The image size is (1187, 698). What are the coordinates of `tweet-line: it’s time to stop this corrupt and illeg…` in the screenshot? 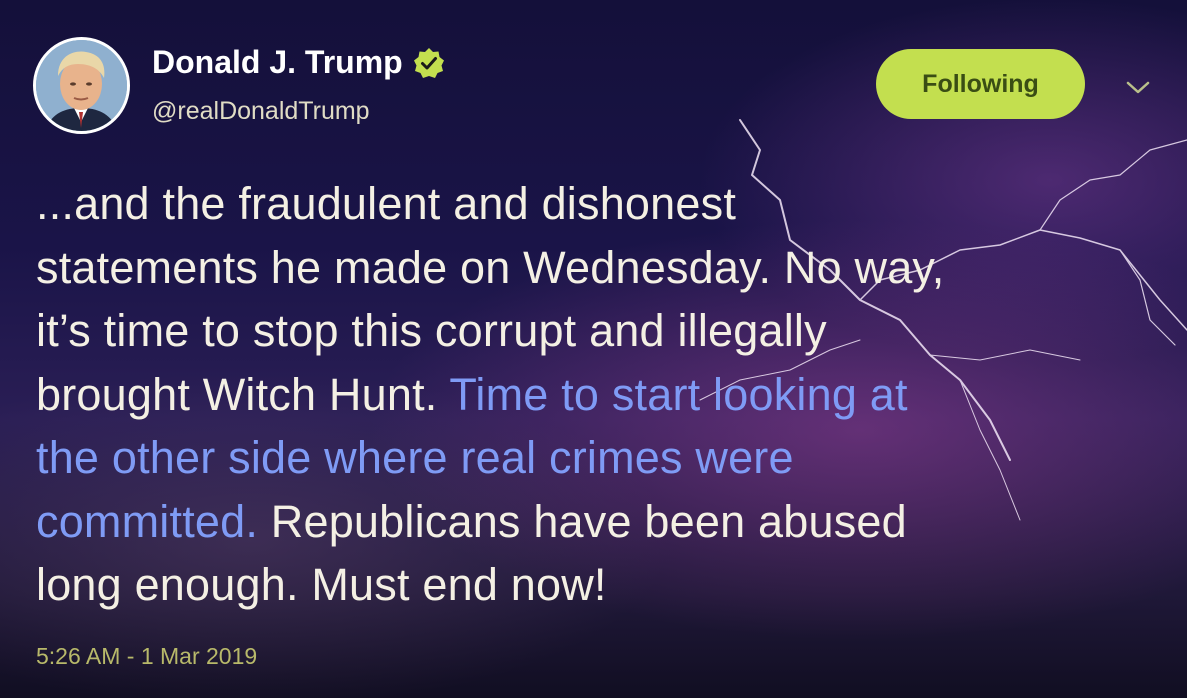 It's located at (431, 330).